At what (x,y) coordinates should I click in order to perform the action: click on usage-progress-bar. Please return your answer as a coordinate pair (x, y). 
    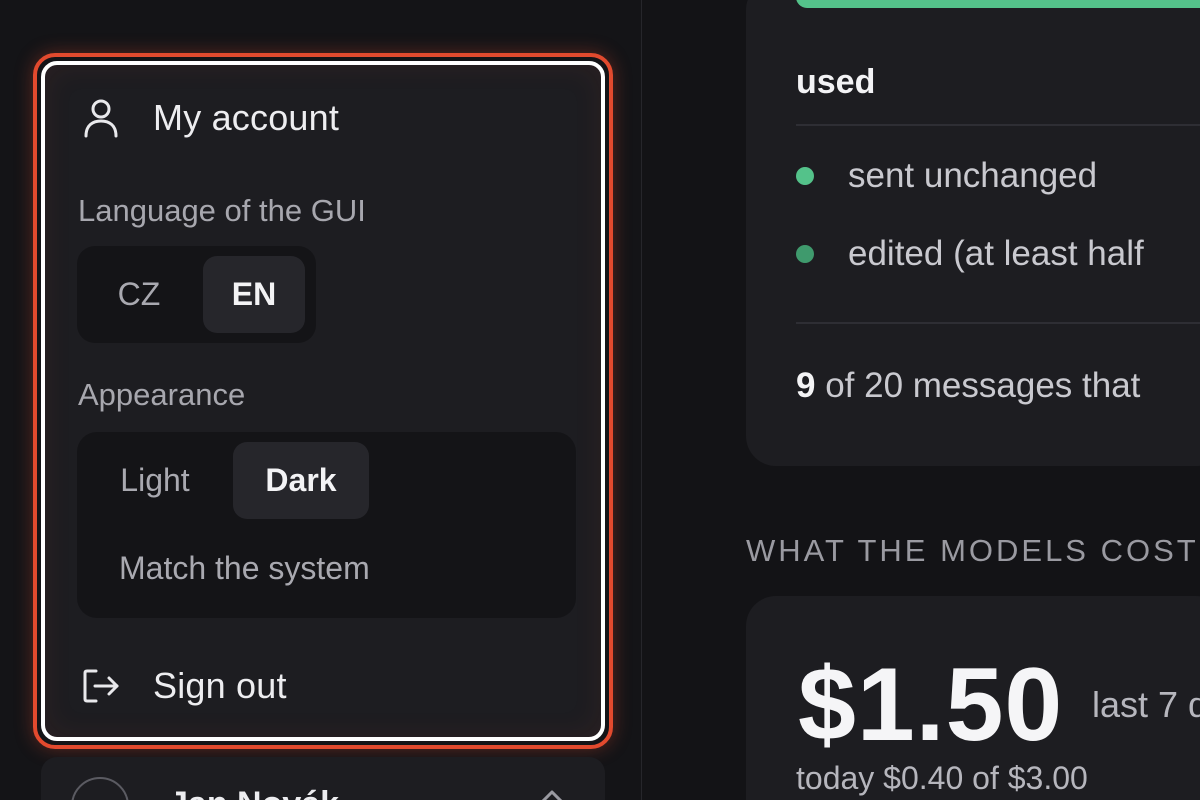
    Looking at the image, I should click on (998, 4).